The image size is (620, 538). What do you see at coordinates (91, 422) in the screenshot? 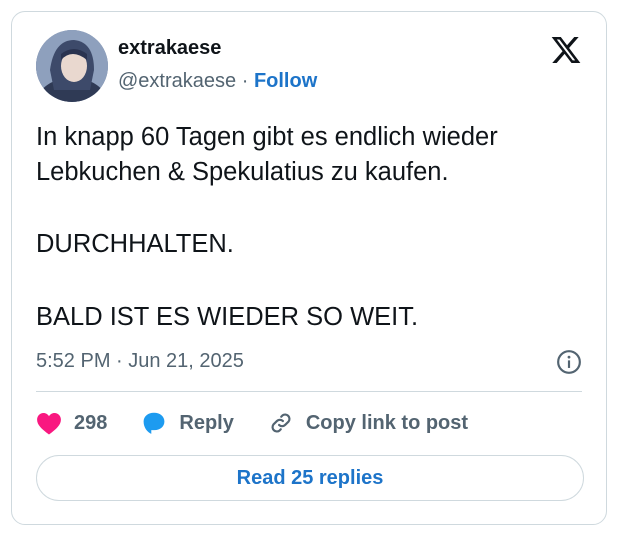
I see `like-count: 298` at bounding box center [91, 422].